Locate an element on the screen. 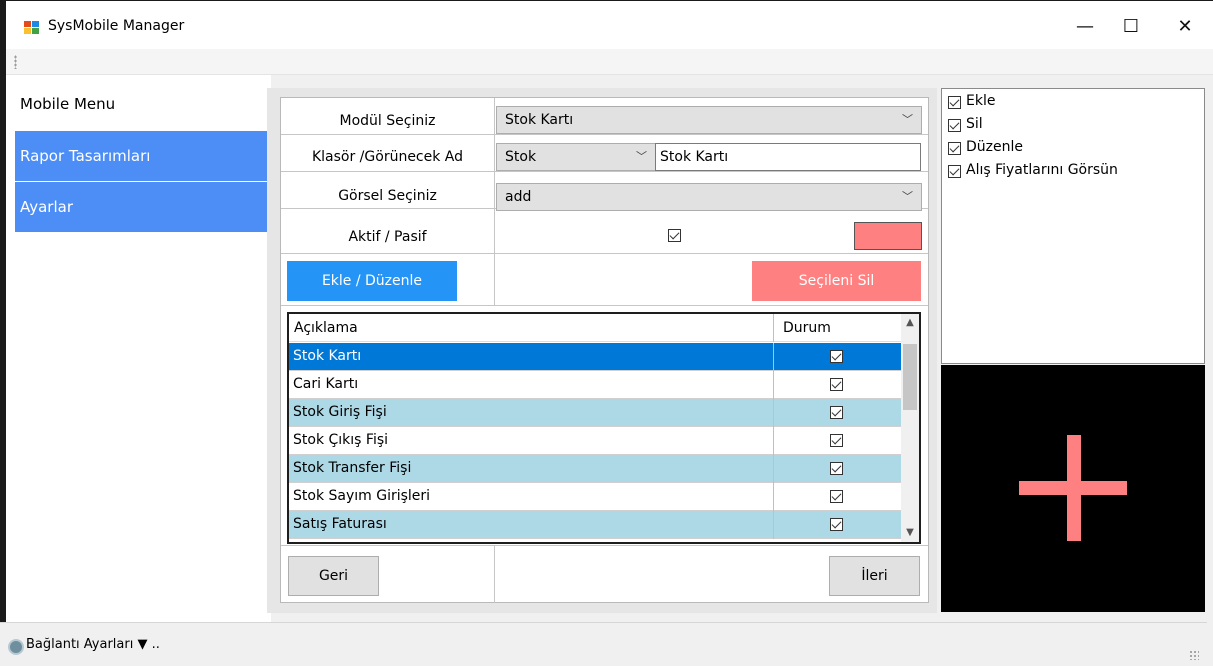  scroll-up-icon: ▲ is located at coordinates (910, 323).